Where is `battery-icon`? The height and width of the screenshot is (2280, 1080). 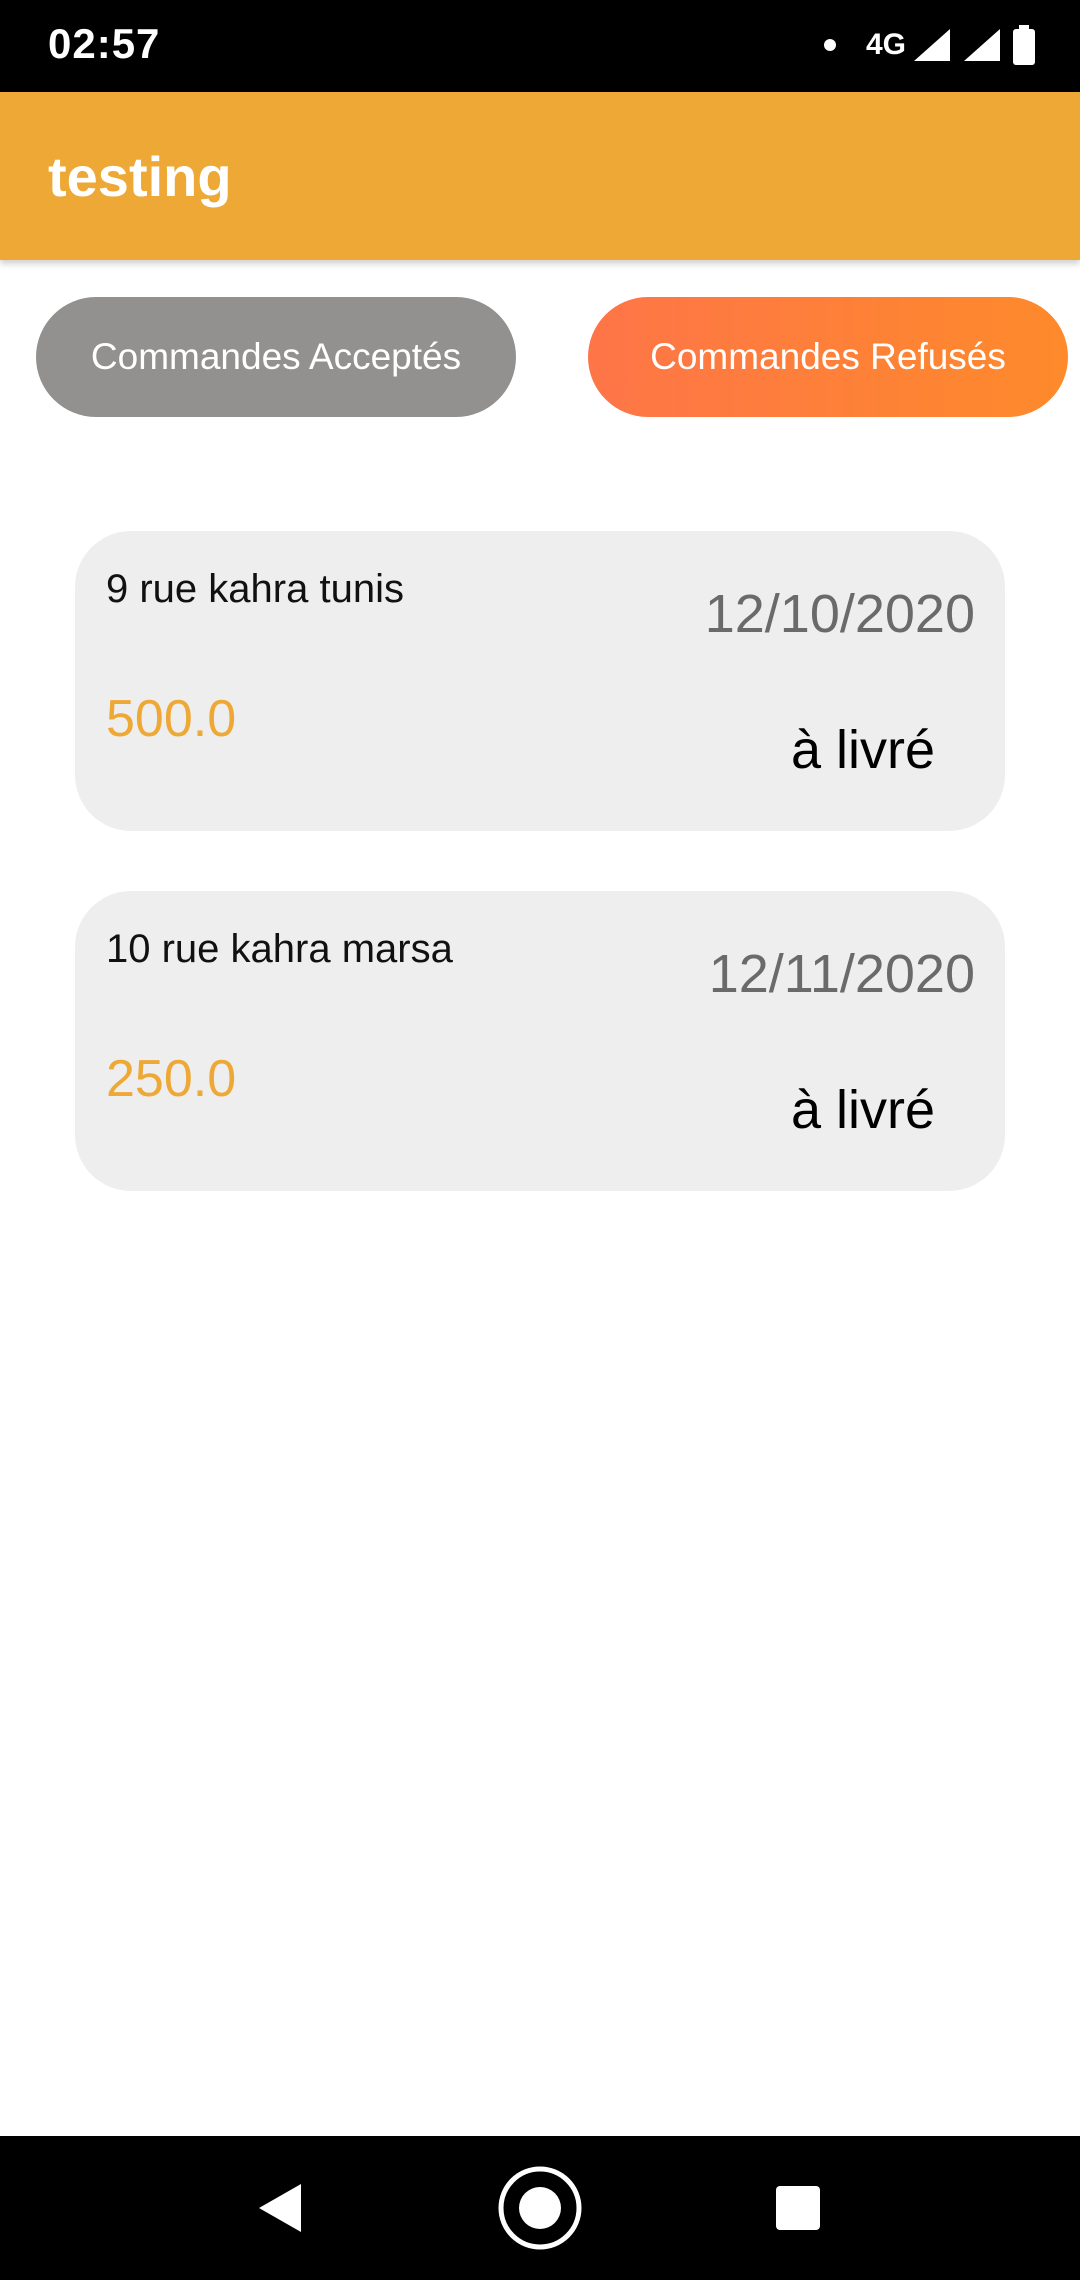 battery-icon is located at coordinates (1024, 45).